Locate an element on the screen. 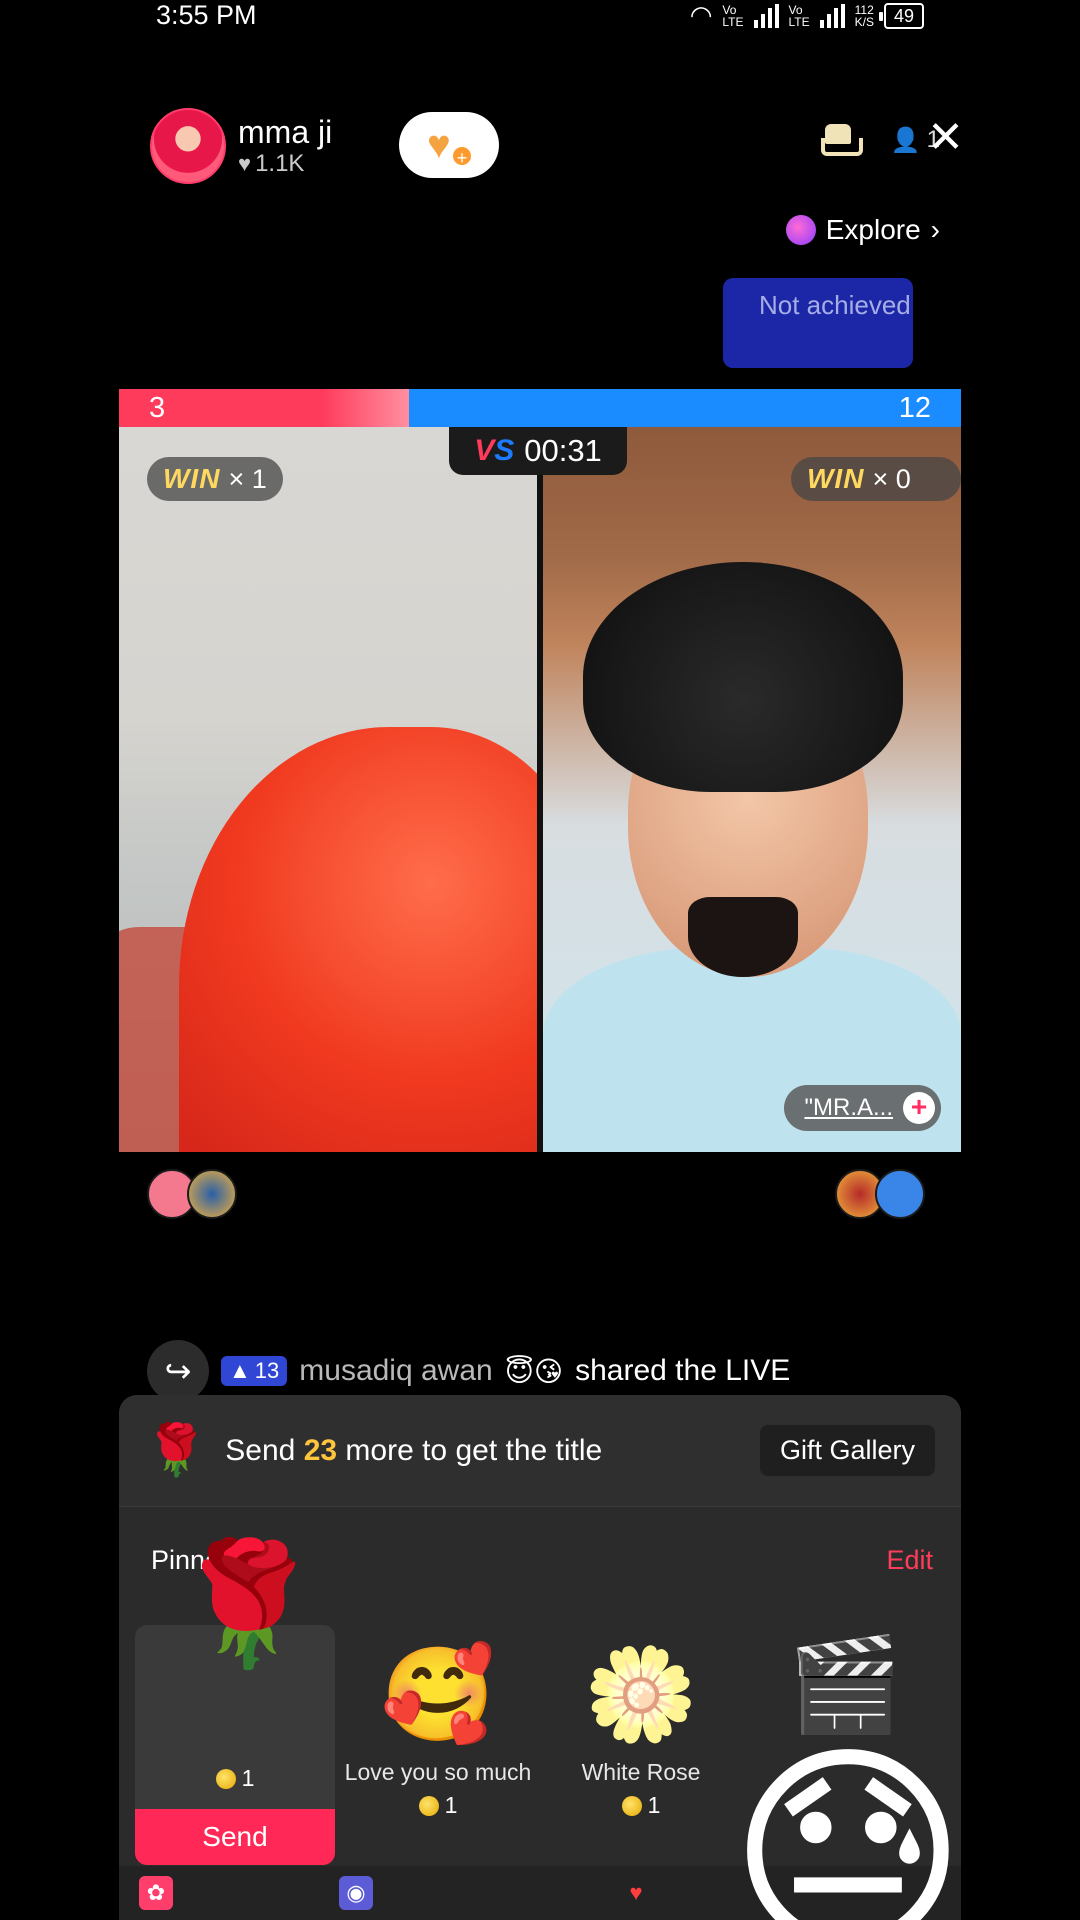  explore-icon is located at coordinates (800, 230).